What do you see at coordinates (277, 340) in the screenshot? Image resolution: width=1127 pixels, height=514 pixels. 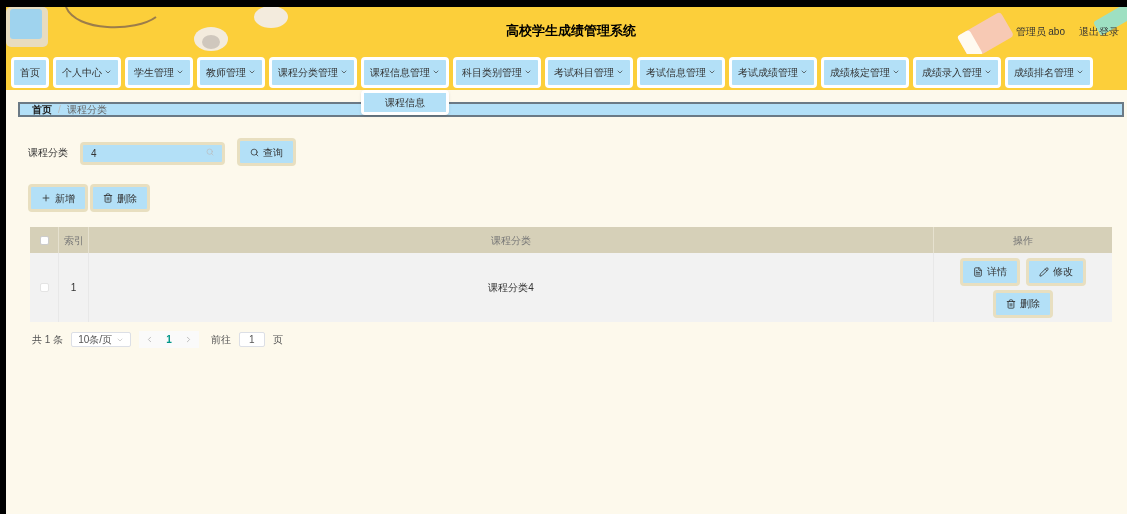 I see `page-unit: 页` at bounding box center [277, 340].